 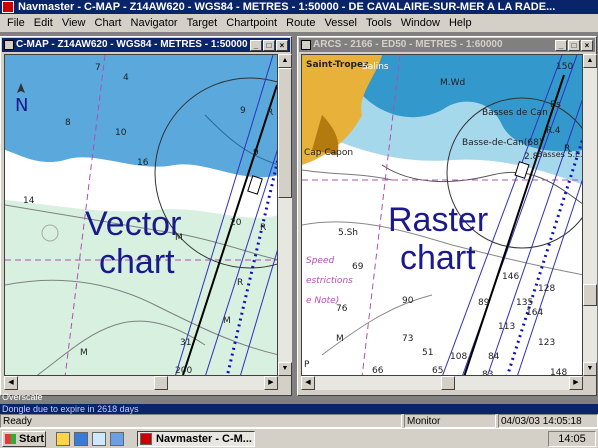 I want to click on place-label: Cap Capon, so click(x=328, y=153).